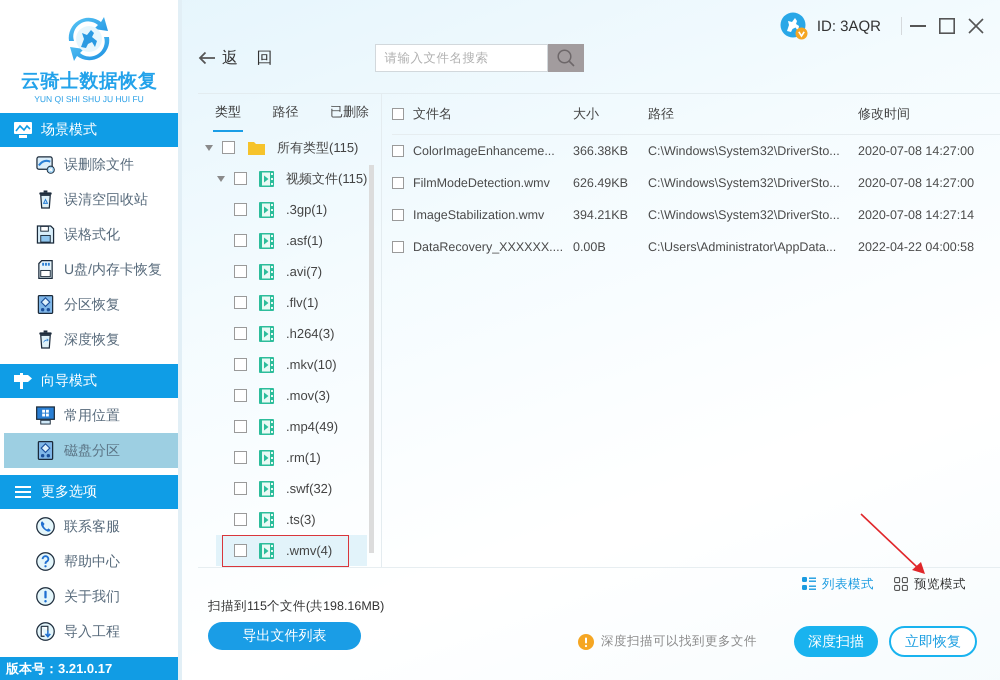 This screenshot has height=680, width=1000. I want to click on sidebar-item: U盘/内存卡恢复, so click(91, 269).